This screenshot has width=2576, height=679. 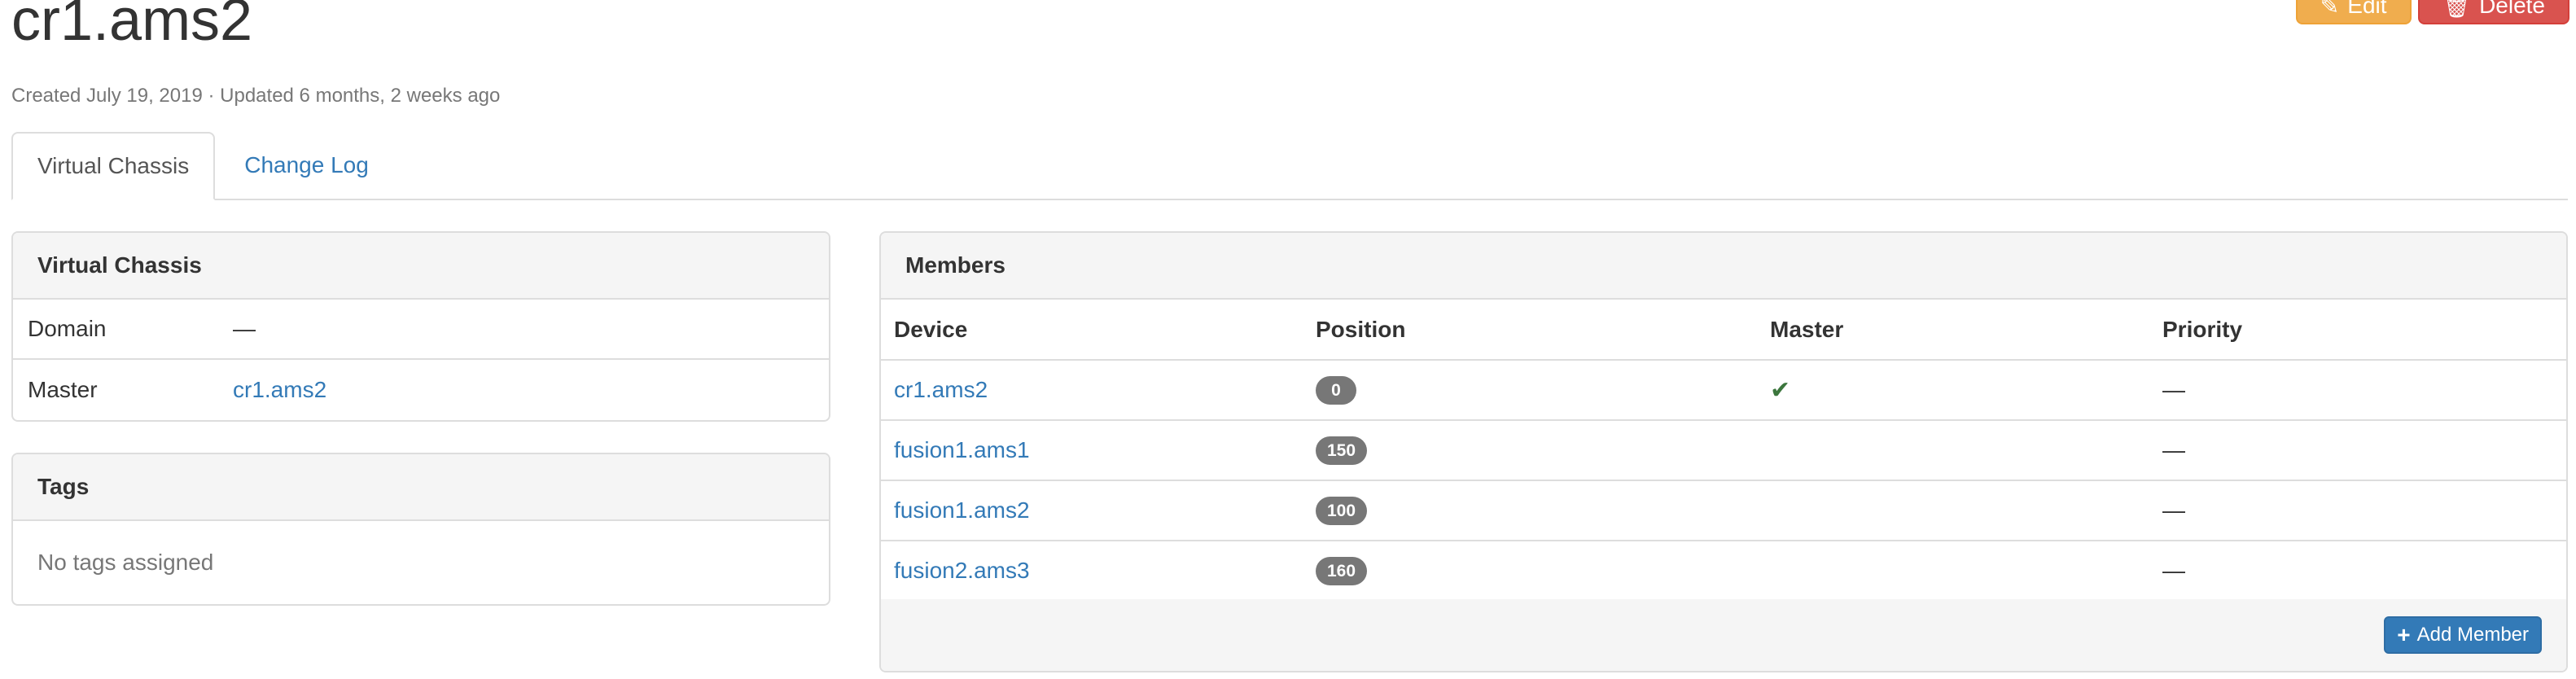 I want to click on tab-bar: Virtual Chassis Change Log, so click(x=1289, y=166).